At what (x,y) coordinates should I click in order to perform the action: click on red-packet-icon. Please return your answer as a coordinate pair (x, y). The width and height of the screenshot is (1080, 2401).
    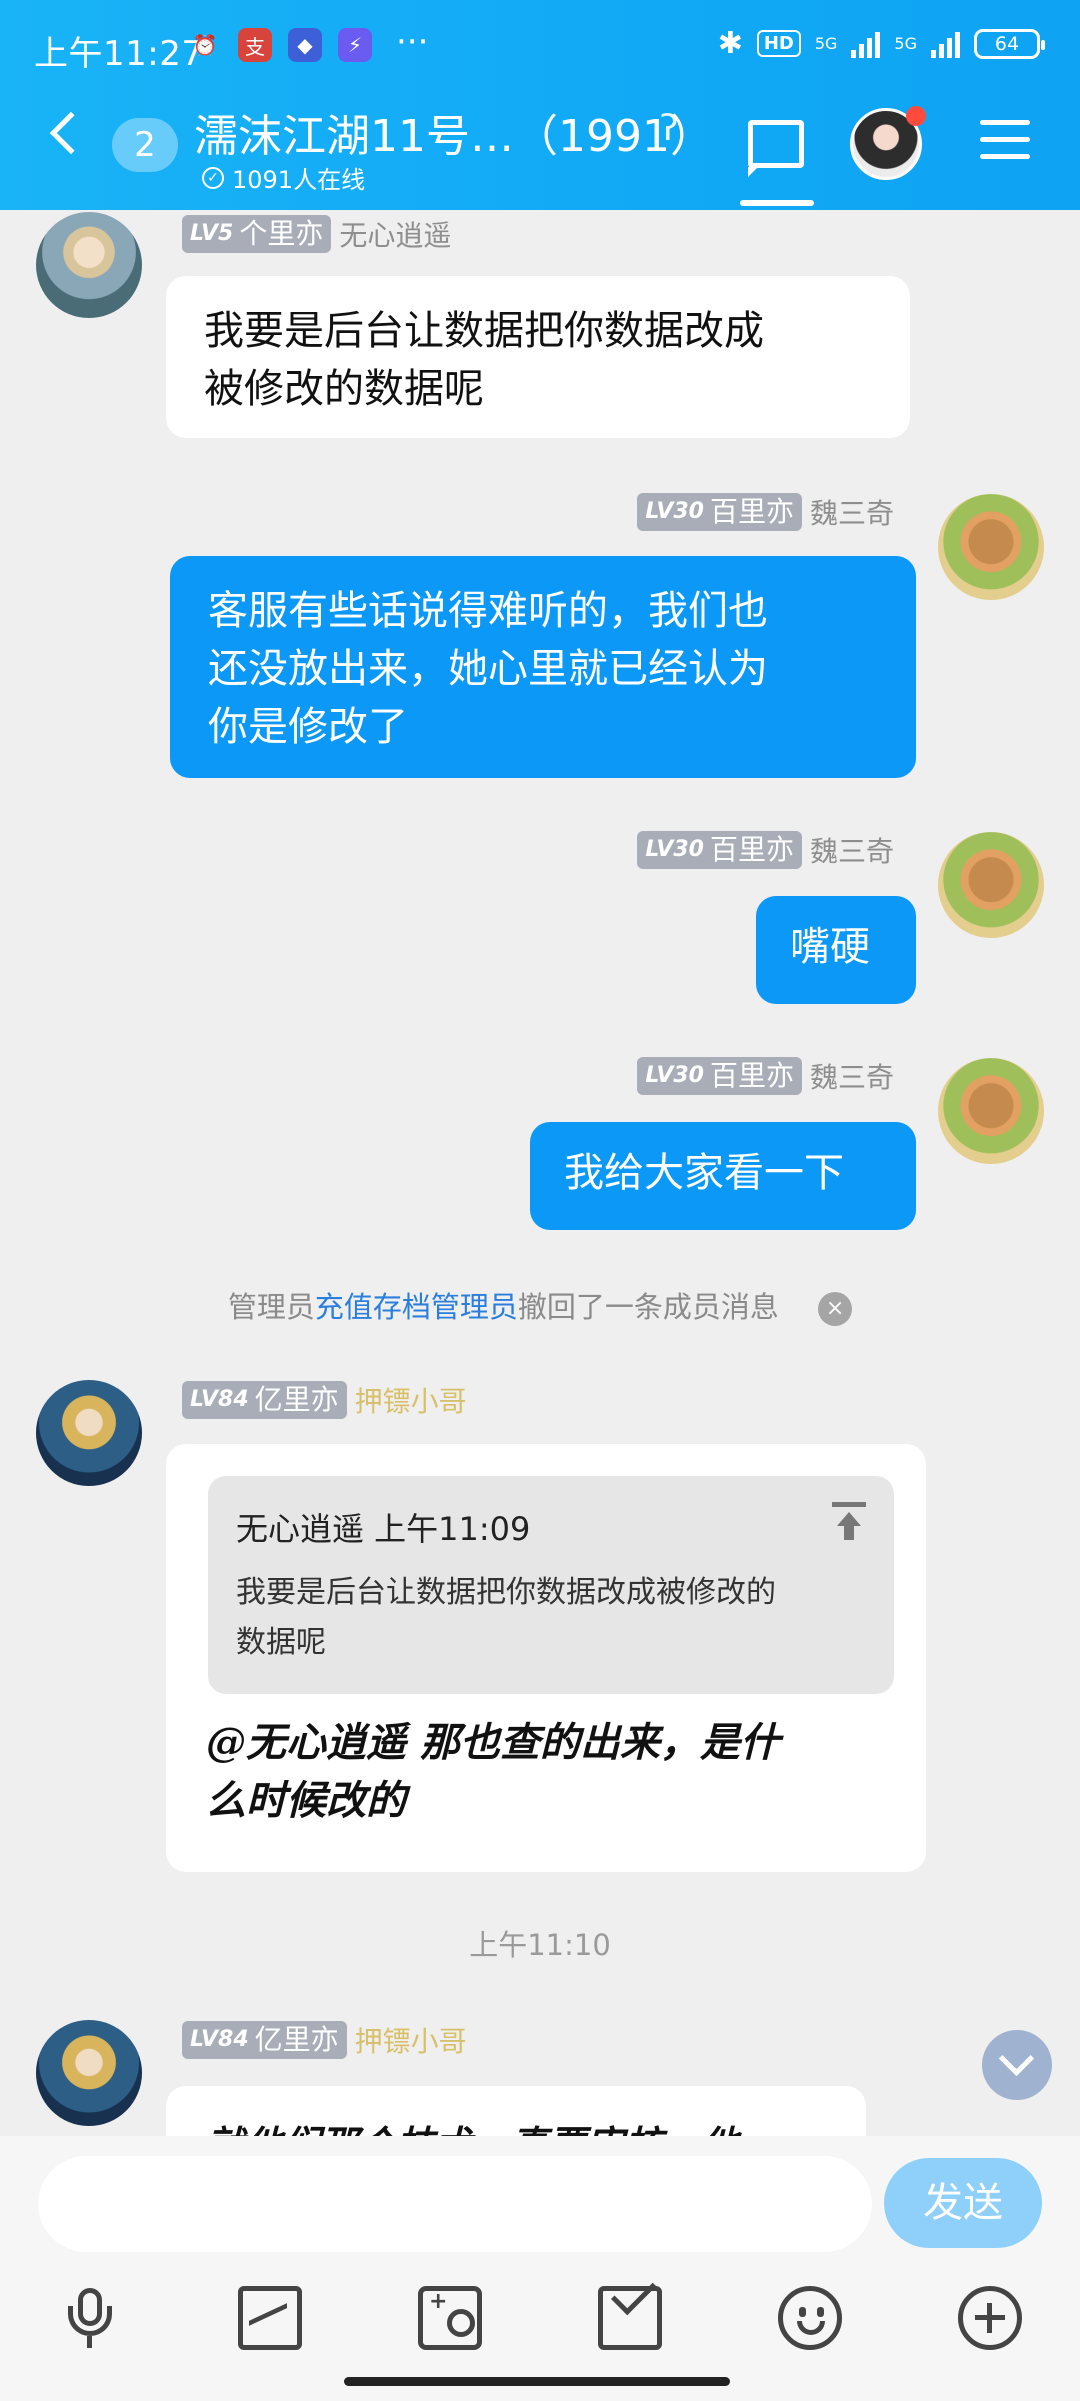
    Looking at the image, I should click on (630, 2318).